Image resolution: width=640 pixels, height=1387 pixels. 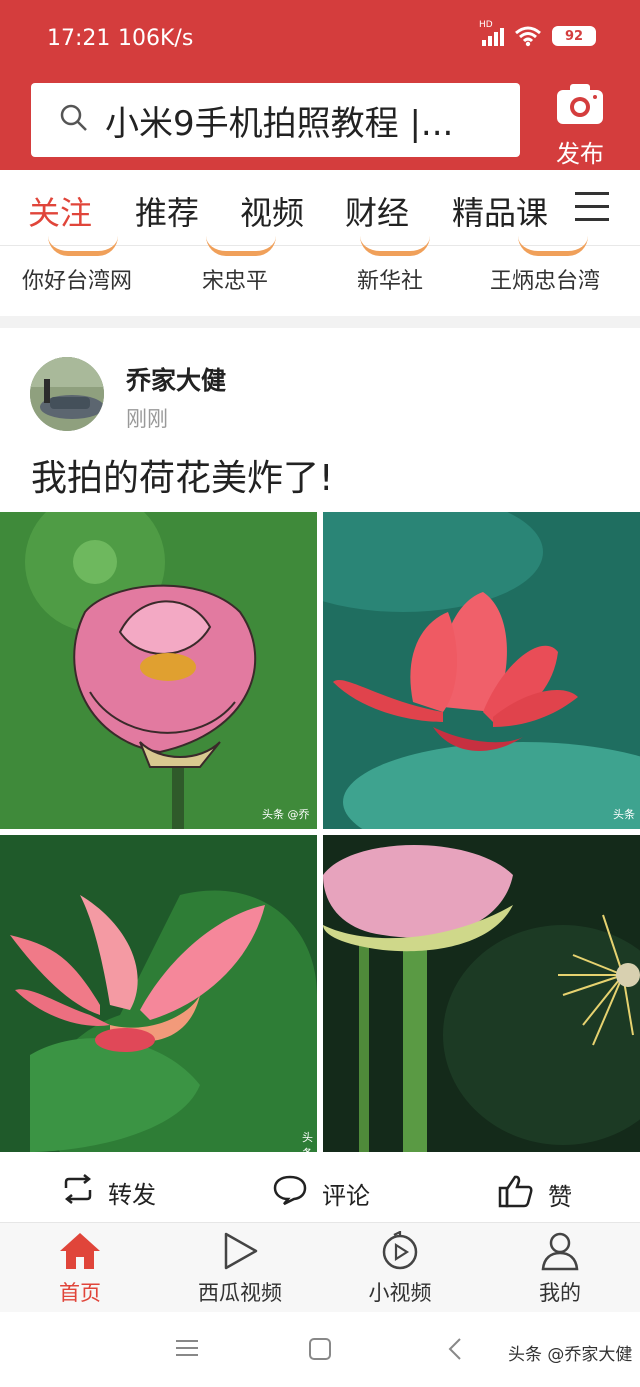 I want to click on repost-icon, so click(x=78, y=1192).